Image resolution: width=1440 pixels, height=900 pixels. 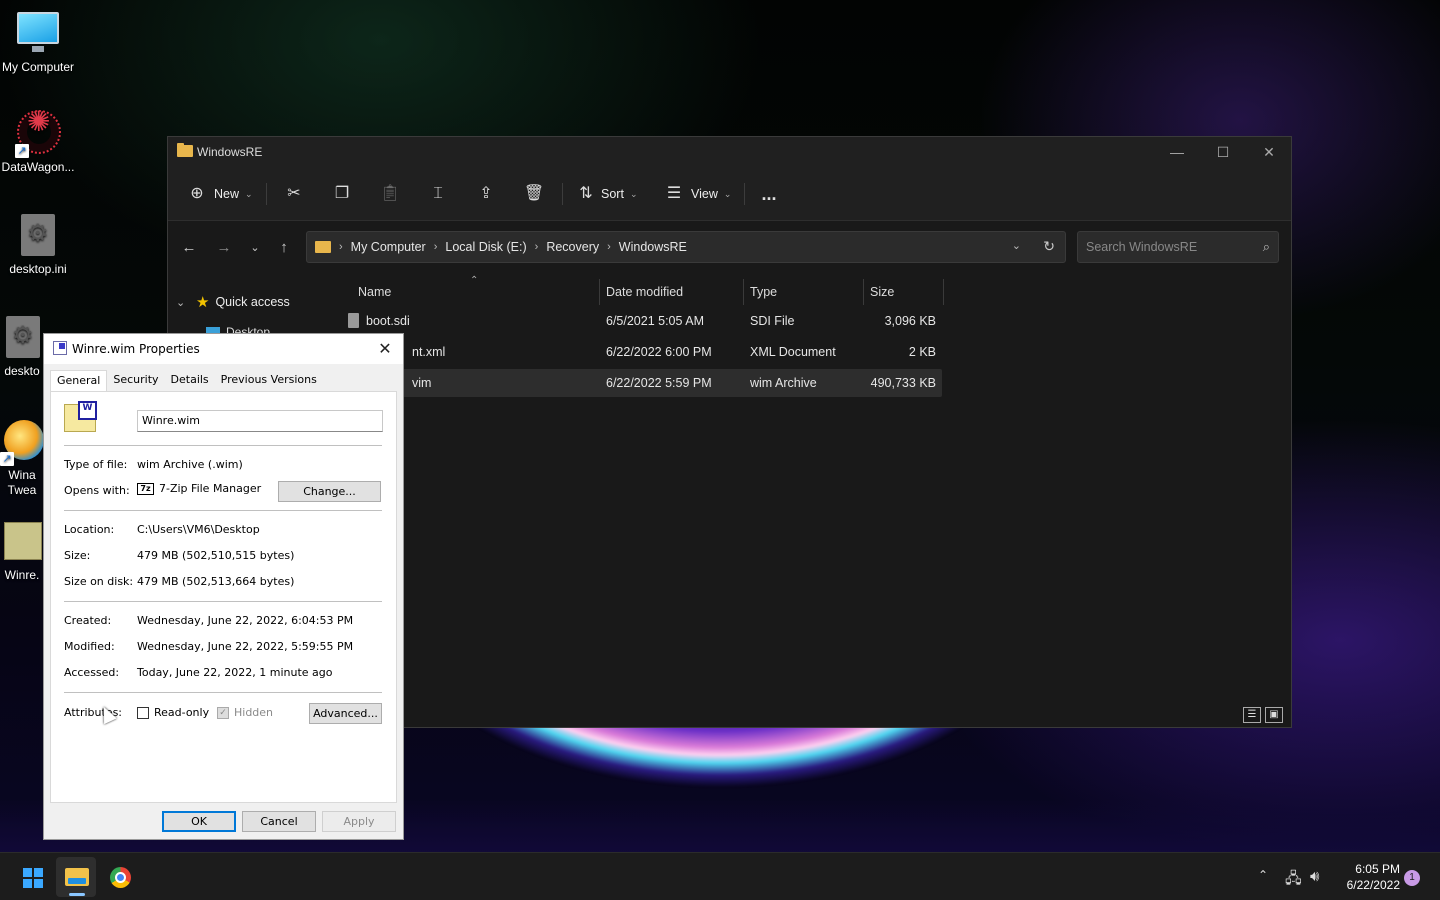 I want to click on volume-icon: 🔊︎, so click(x=1314, y=876).